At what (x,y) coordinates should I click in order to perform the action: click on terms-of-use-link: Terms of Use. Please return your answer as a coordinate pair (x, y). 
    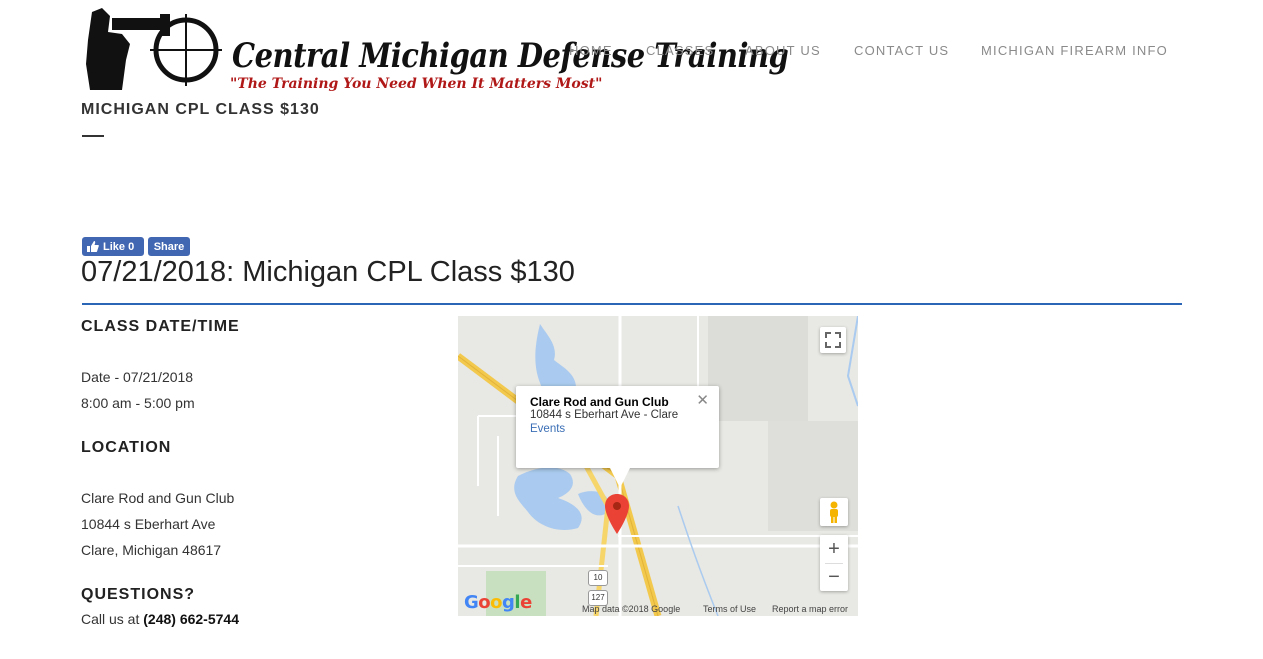
    Looking at the image, I should click on (729, 609).